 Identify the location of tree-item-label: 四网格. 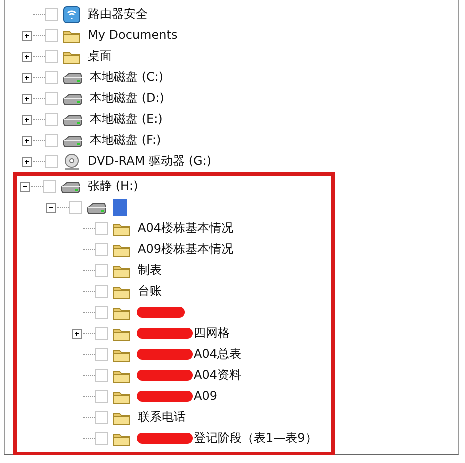
(212, 333).